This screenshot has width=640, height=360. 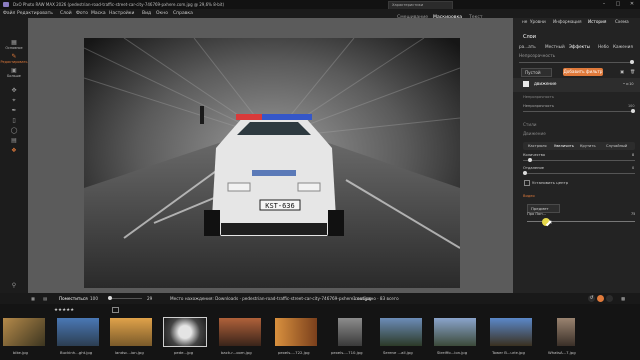 I want to click on move-icon: ✥, so click(x=14, y=91).